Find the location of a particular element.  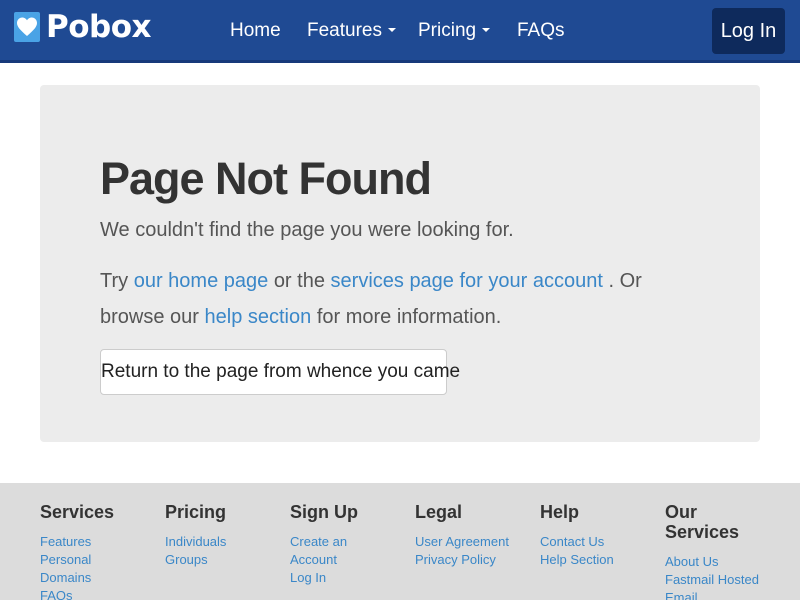

footer-link-individuals: Individuals is located at coordinates (225, 542).